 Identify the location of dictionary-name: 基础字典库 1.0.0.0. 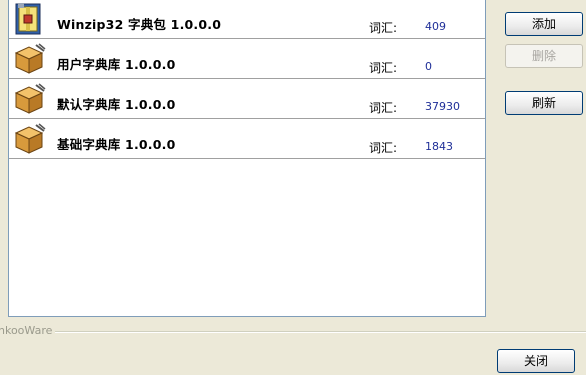
(116, 144).